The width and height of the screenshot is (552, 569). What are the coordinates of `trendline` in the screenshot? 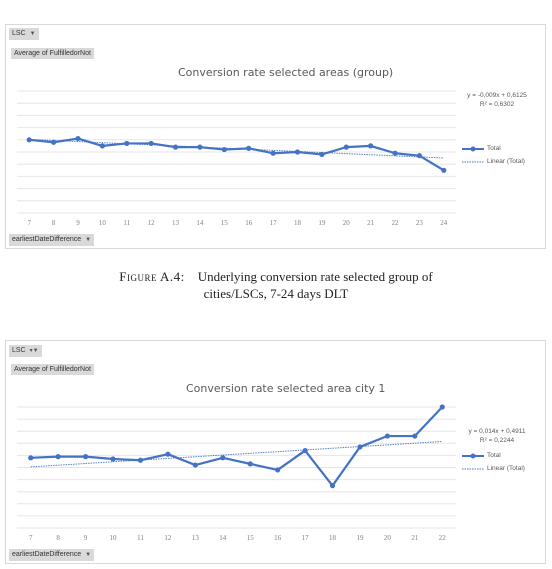 It's located at (236, 454).